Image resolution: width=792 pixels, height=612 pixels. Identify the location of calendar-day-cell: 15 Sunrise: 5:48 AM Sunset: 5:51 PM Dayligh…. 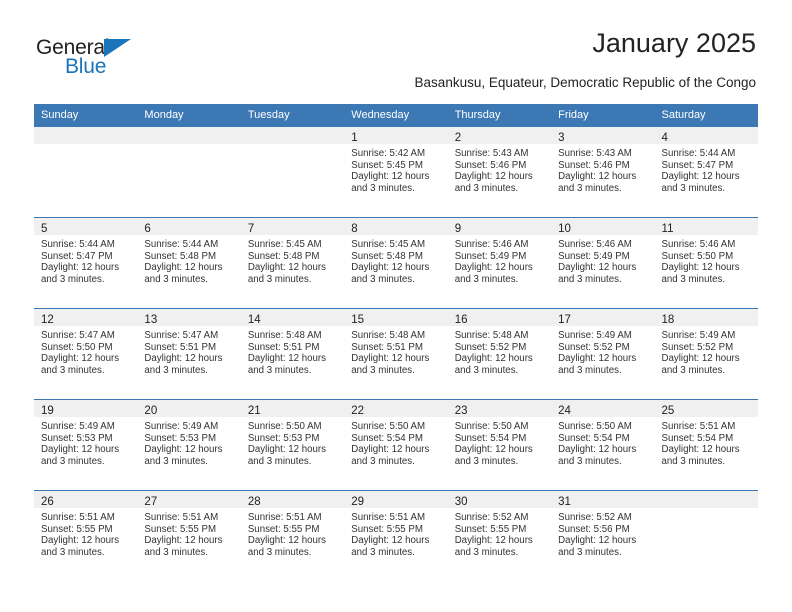
(396, 354).